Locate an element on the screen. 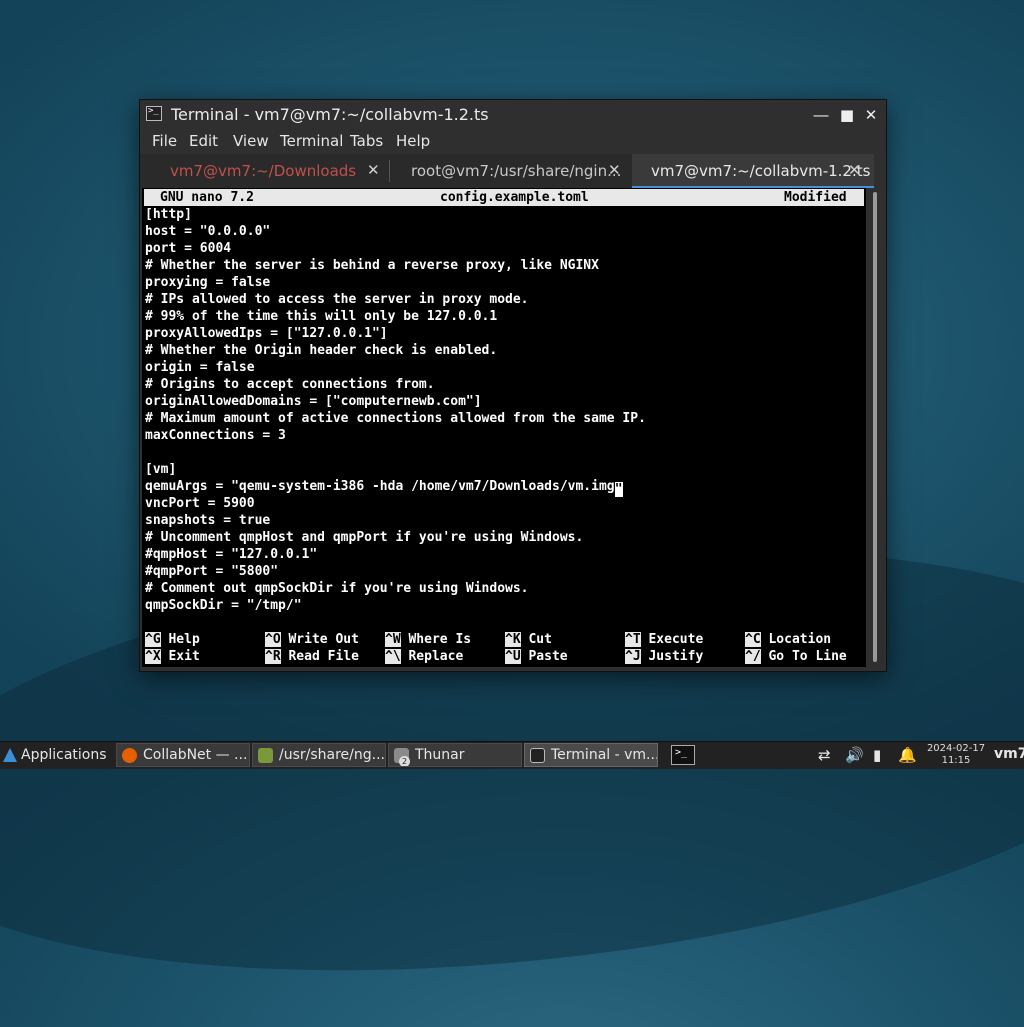  menu-tabs: Tabs is located at coordinates (366, 141).